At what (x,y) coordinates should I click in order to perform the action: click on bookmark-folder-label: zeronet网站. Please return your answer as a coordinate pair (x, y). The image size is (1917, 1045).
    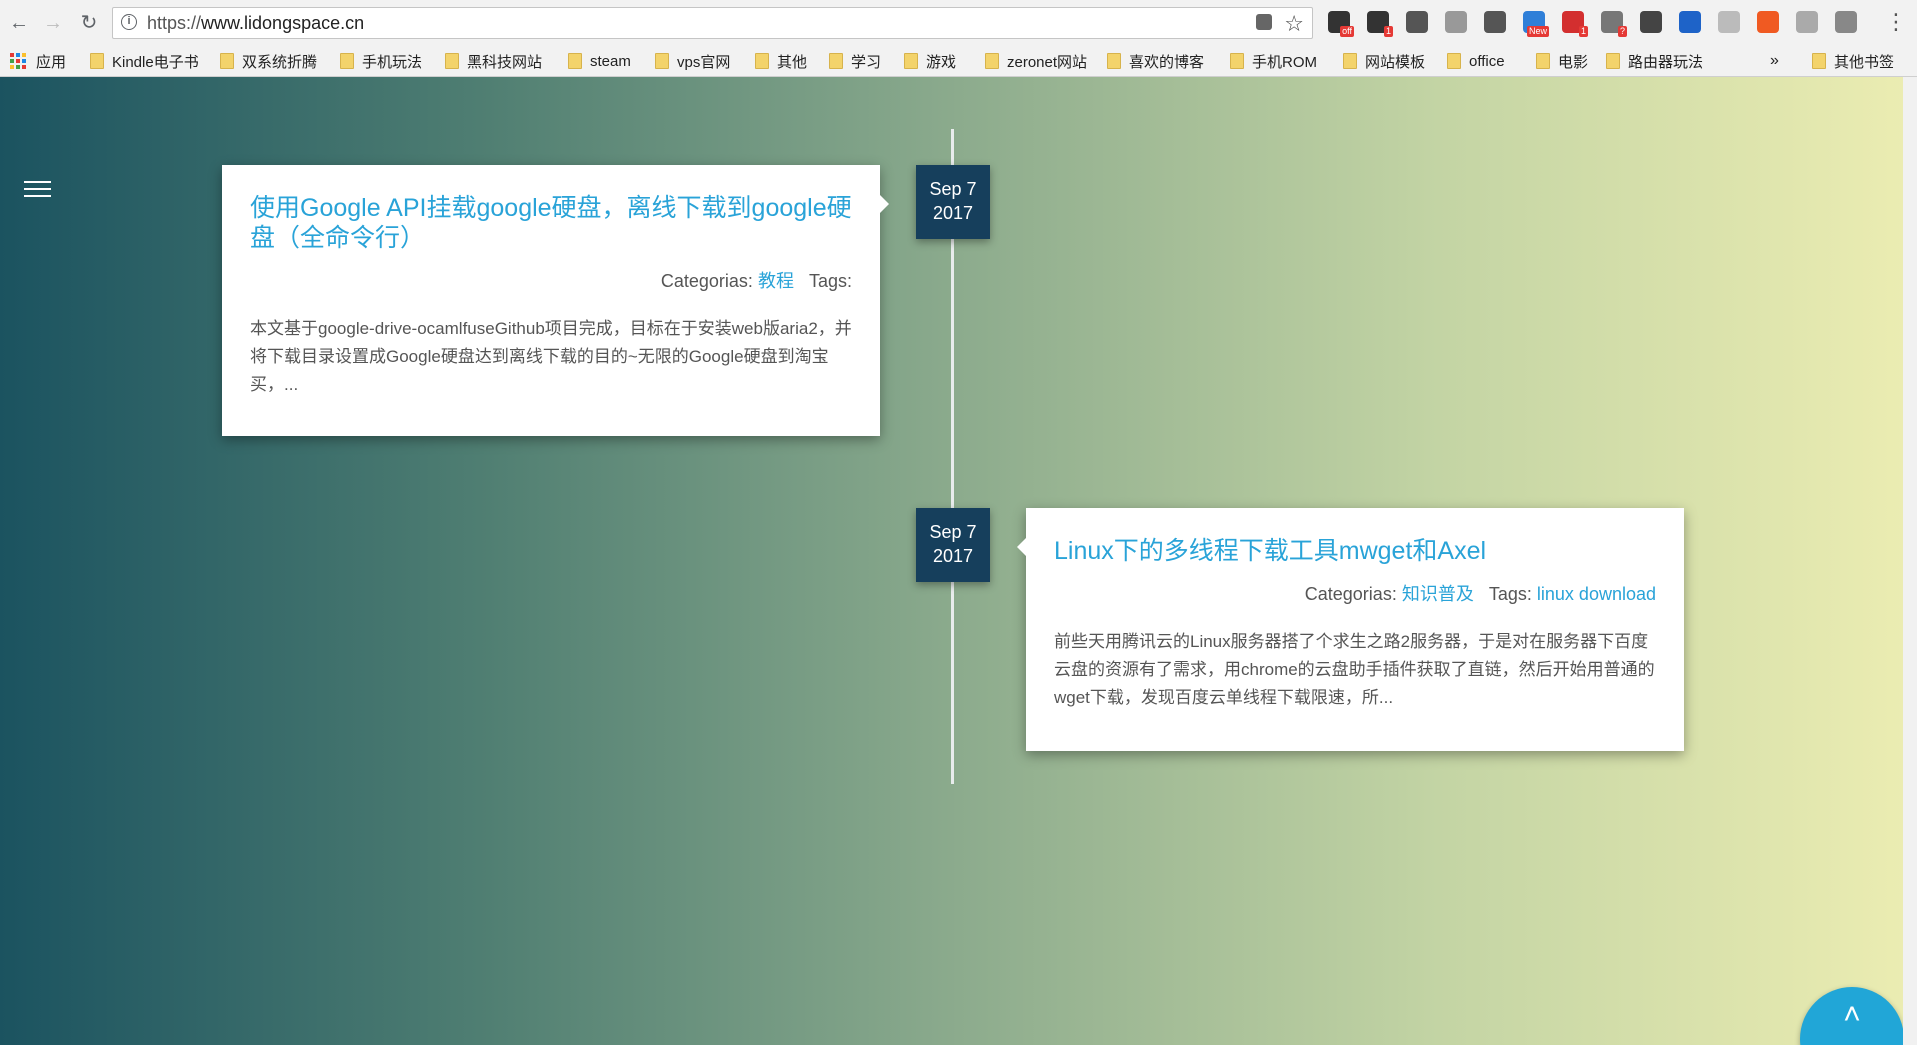
    Looking at the image, I should click on (1047, 62).